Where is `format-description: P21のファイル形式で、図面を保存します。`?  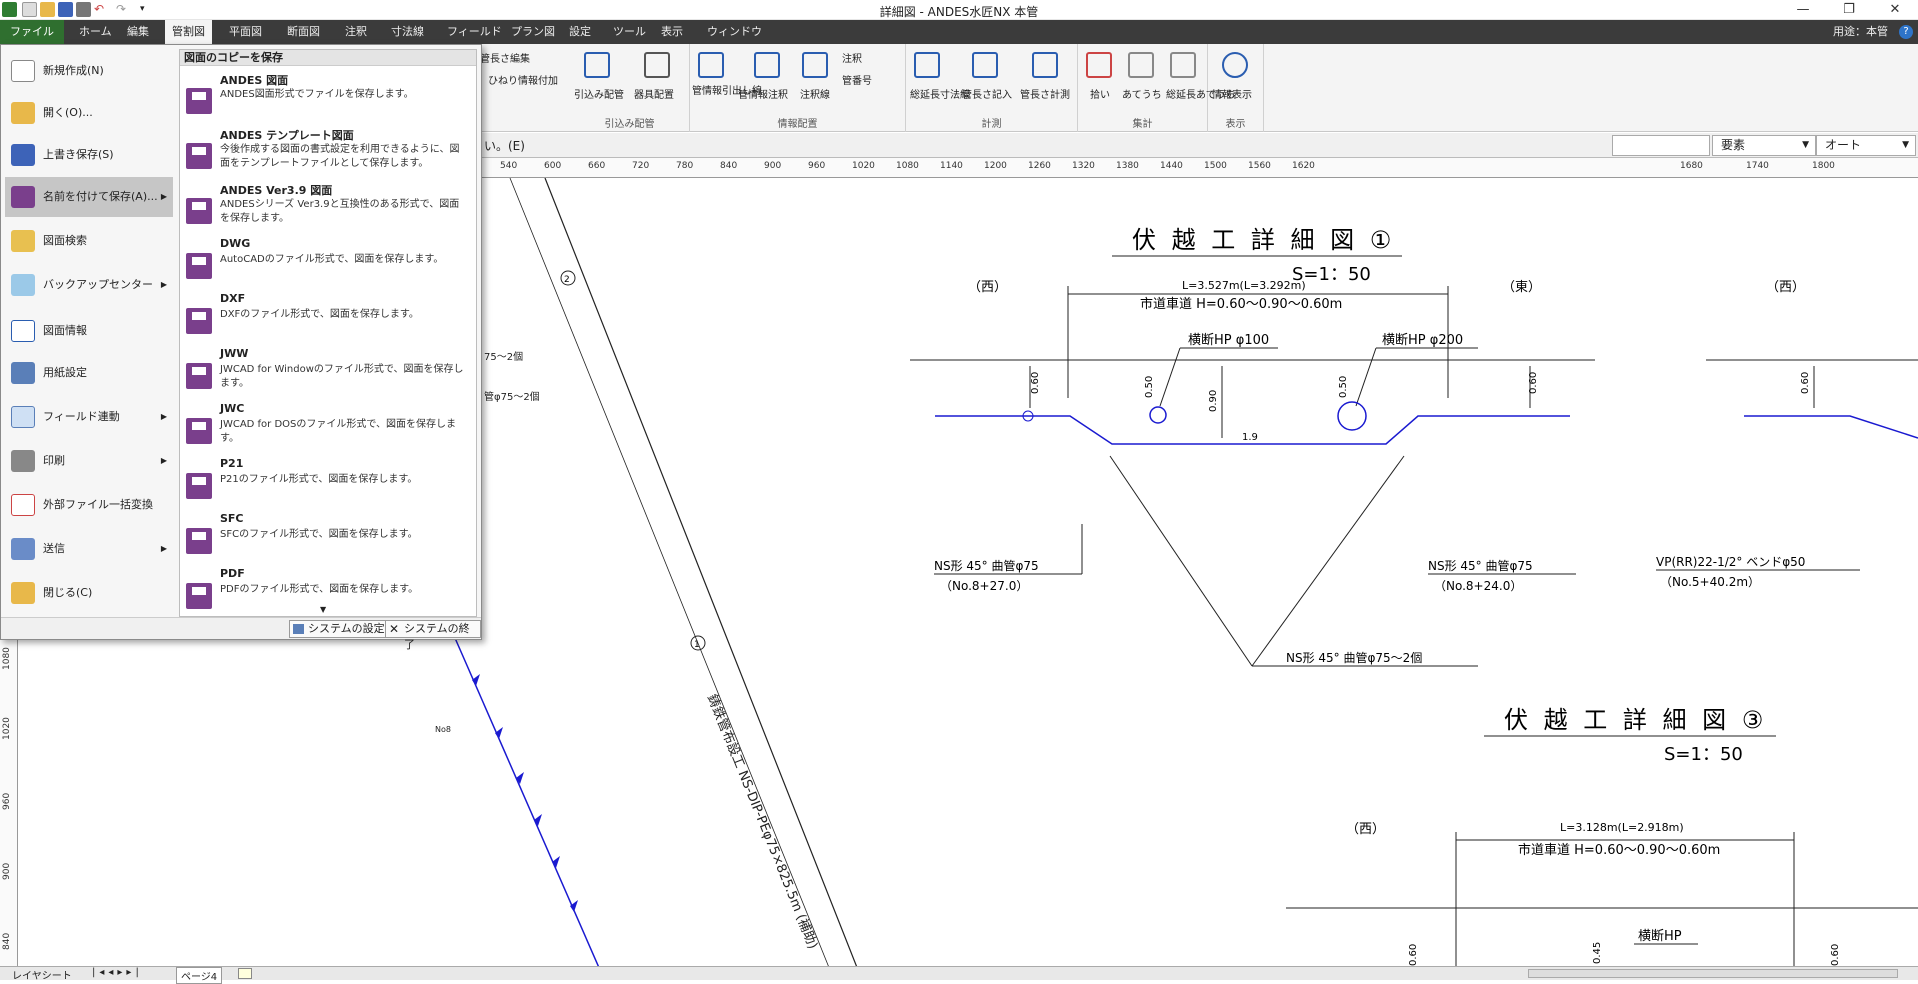
format-description: P21のファイル形式で、図面を保存します。 is located at coordinates (319, 479).